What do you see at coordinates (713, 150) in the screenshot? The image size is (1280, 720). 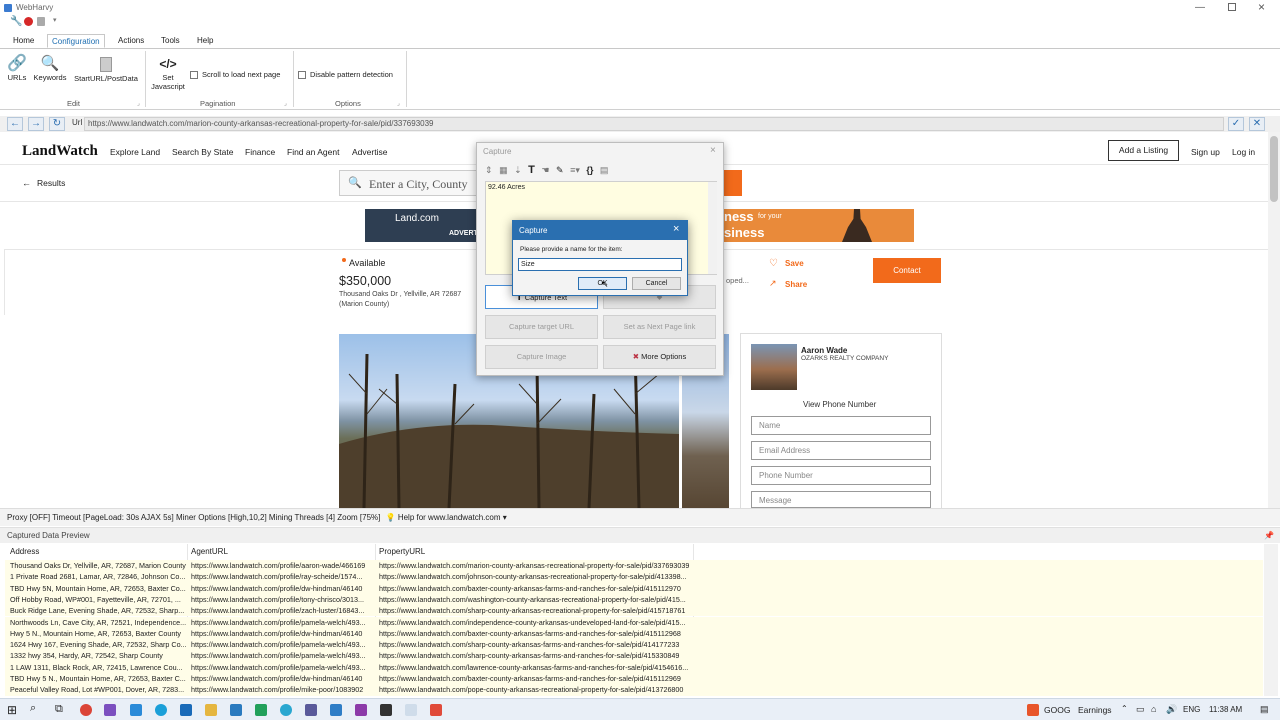 I see `capture-dialog-close: ×` at bounding box center [713, 150].